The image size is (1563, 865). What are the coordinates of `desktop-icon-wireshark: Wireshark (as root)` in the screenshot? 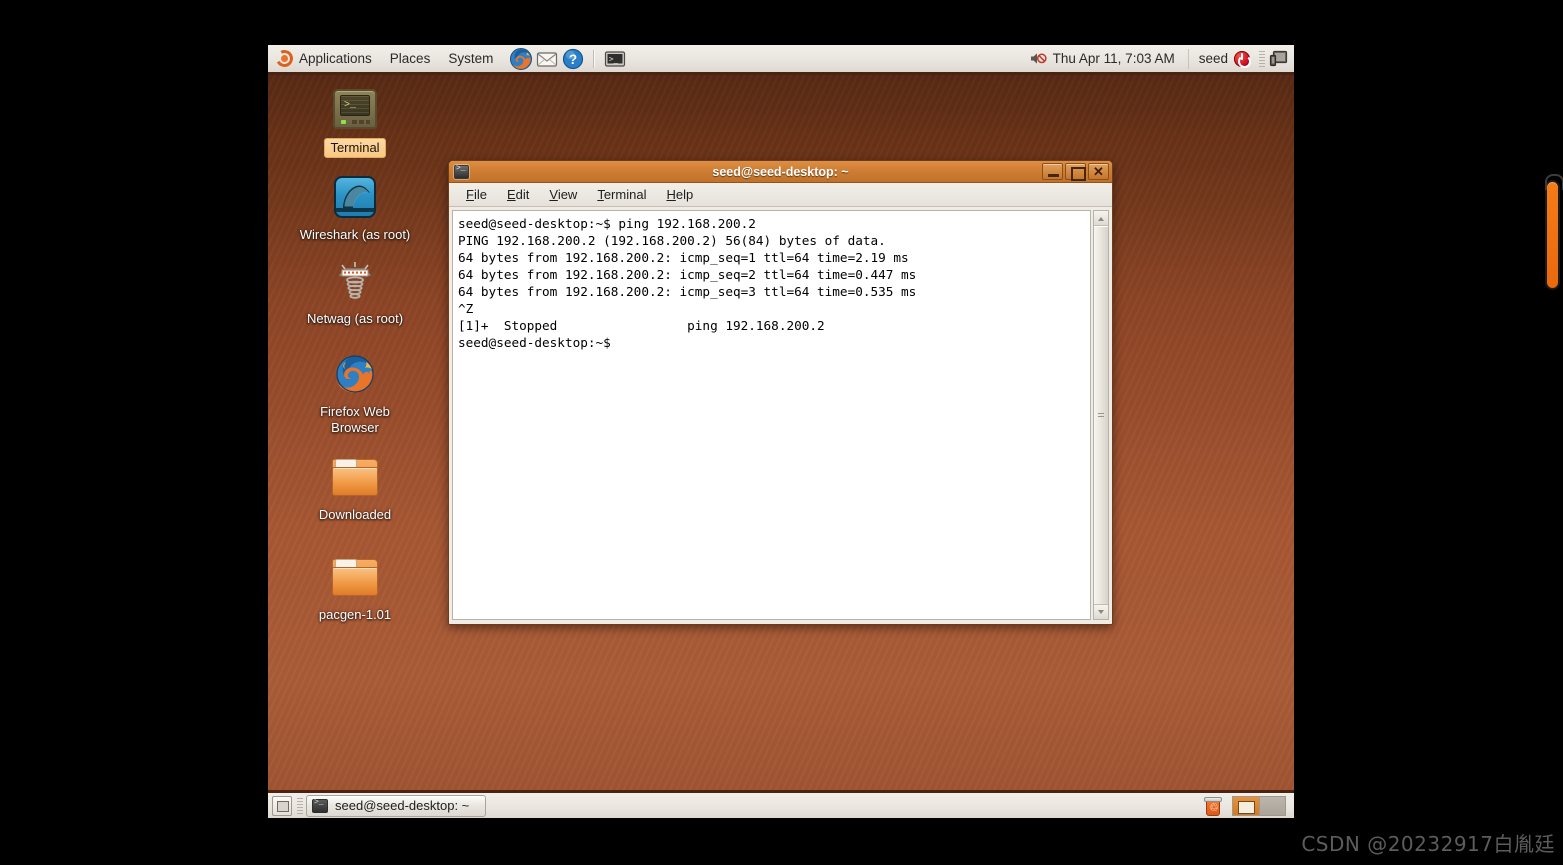 It's located at (355, 208).